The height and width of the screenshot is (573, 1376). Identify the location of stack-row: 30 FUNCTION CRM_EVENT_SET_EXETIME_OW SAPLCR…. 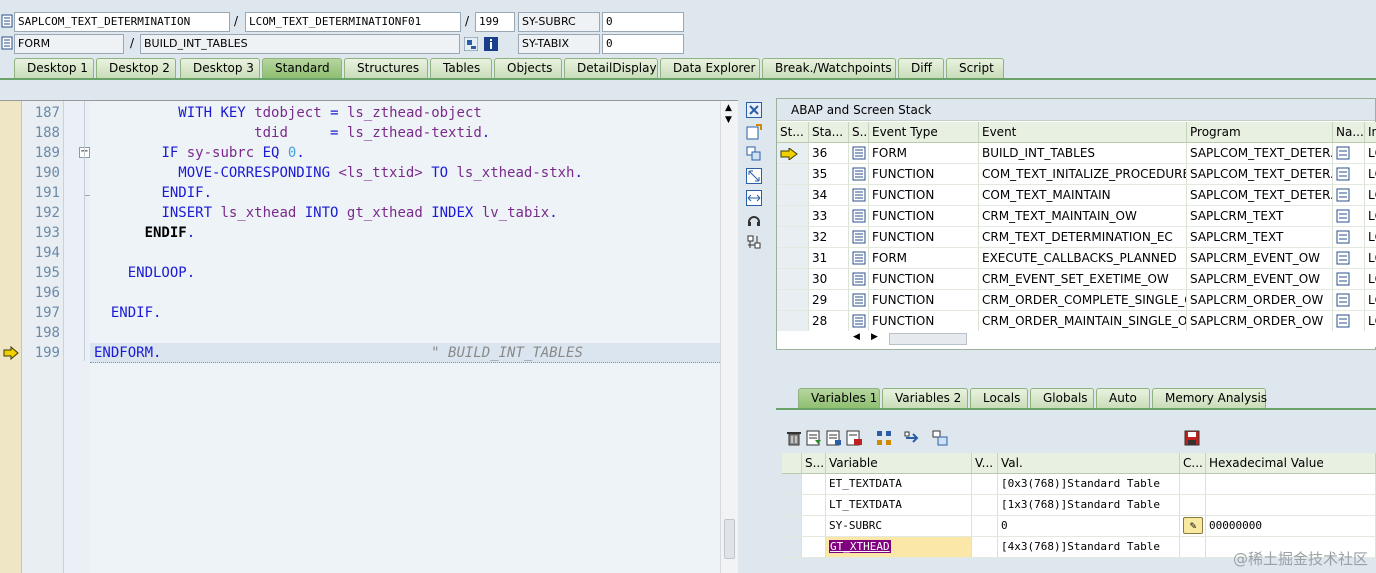
(1076, 279).